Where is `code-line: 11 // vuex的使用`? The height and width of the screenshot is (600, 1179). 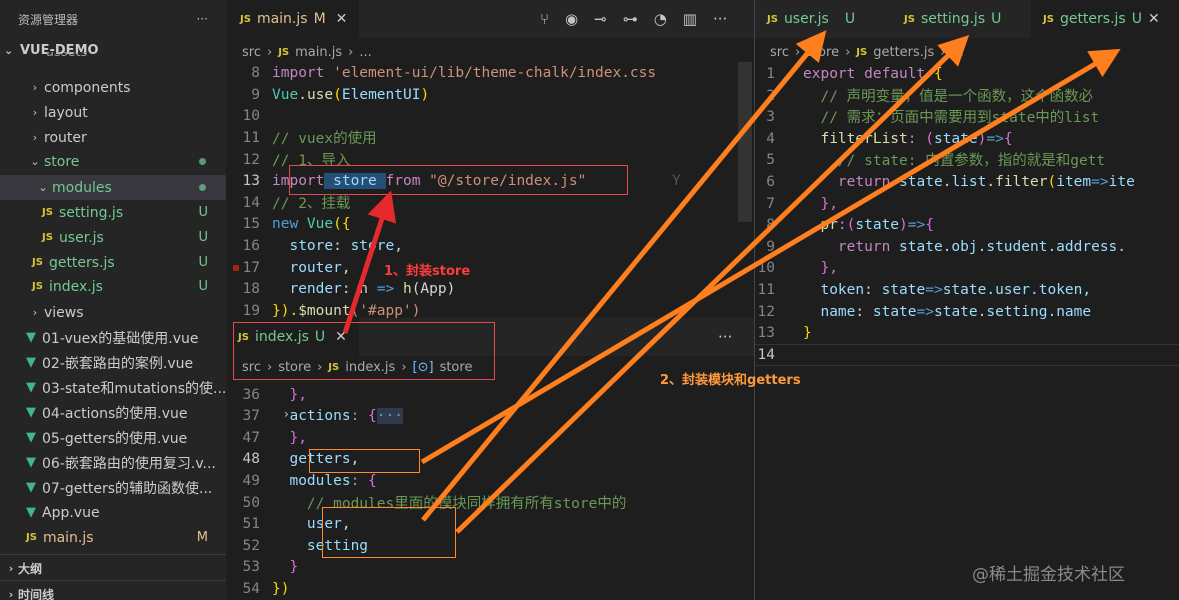
code-line: 11 // vuex的使用 is located at coordinates (301, 138).